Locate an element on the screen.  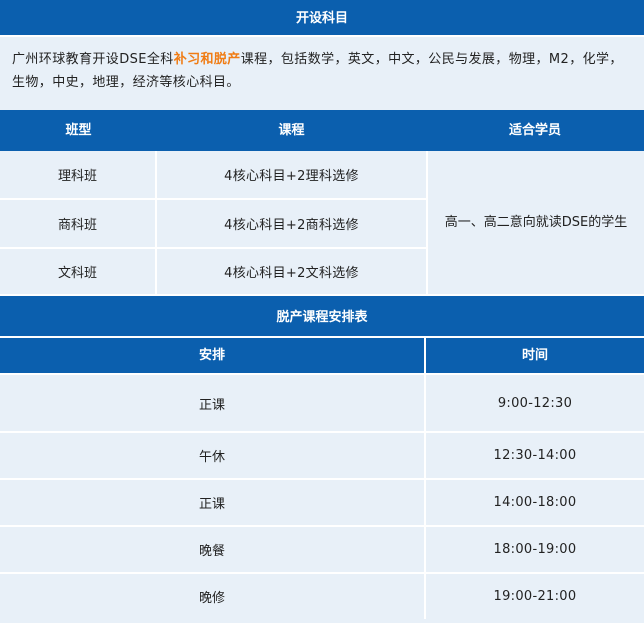
class-type-cell: 商科班 is located at coordinates (78, 223).